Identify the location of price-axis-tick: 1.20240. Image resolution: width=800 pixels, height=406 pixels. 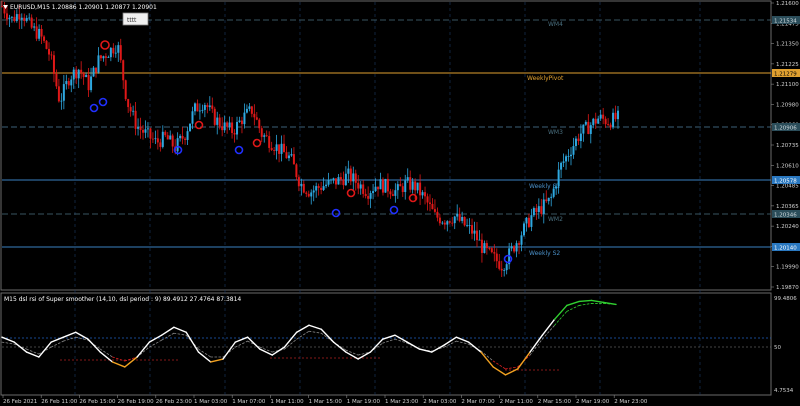
(787, 227).